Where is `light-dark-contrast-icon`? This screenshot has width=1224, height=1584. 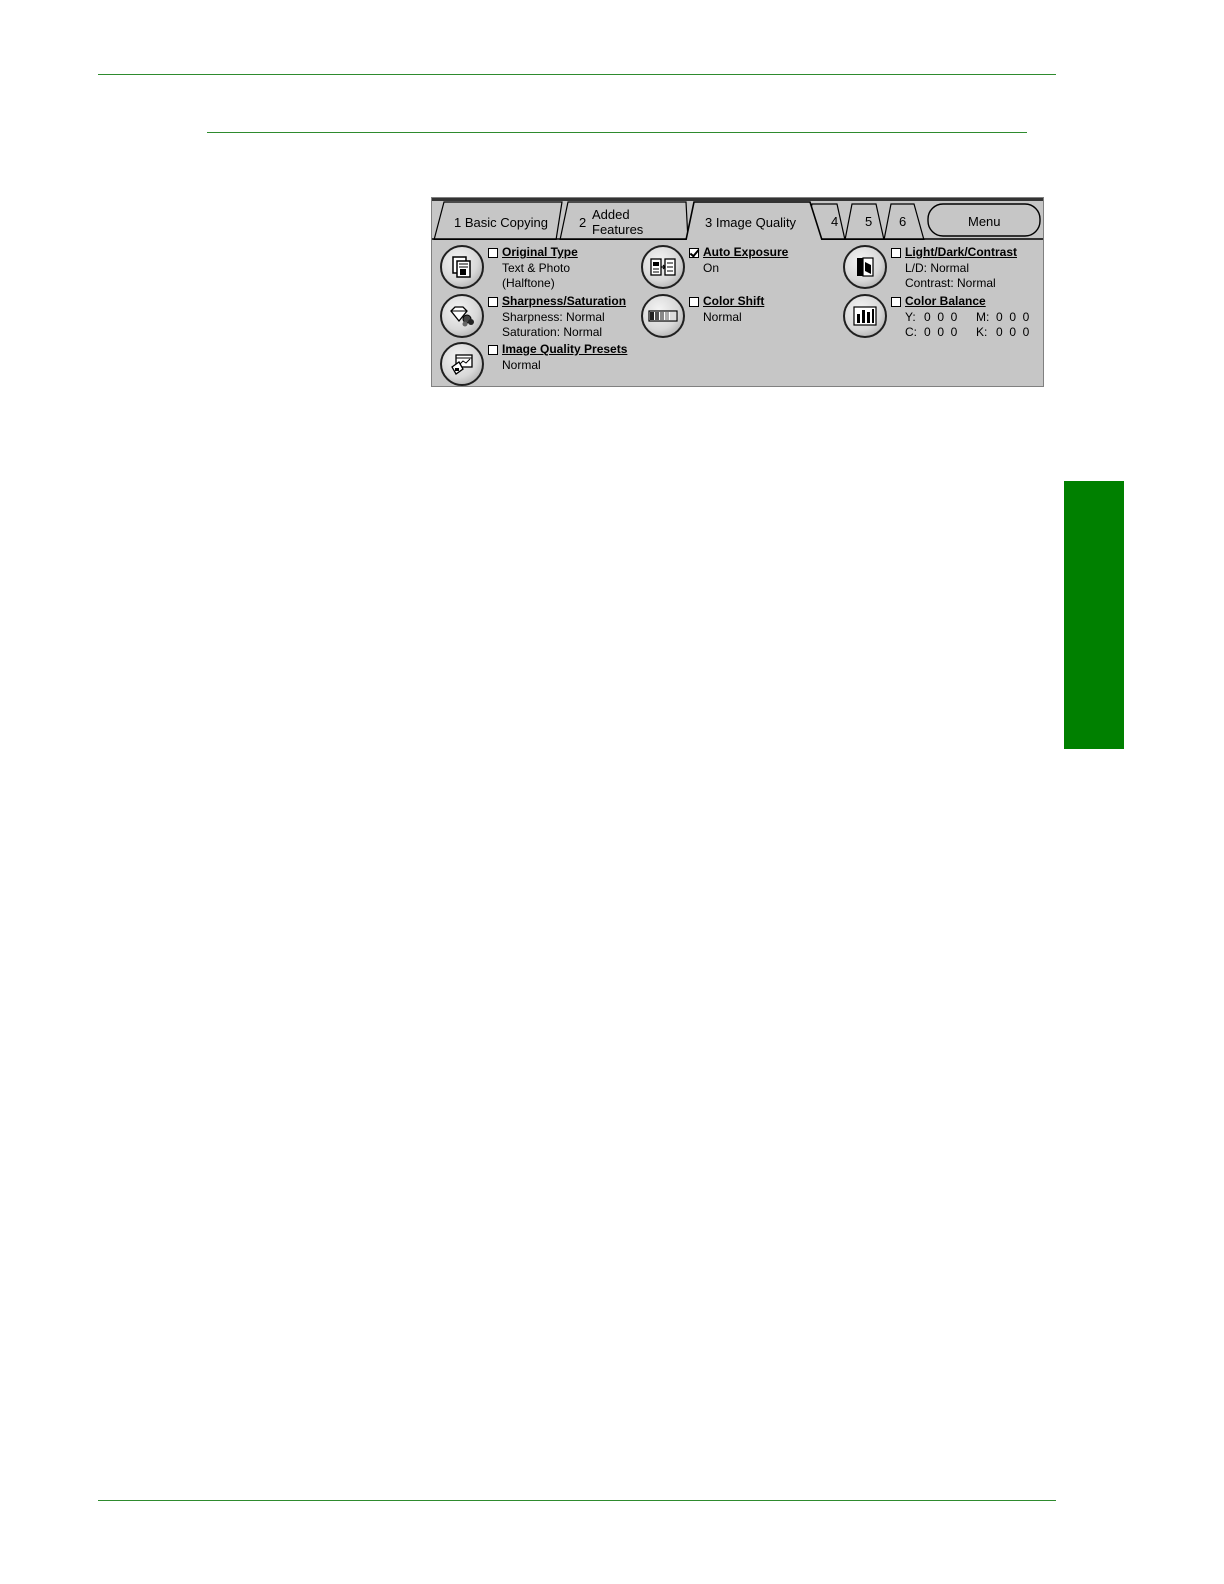
light-dark-contrast-icon is located at coordinates (865, 267).